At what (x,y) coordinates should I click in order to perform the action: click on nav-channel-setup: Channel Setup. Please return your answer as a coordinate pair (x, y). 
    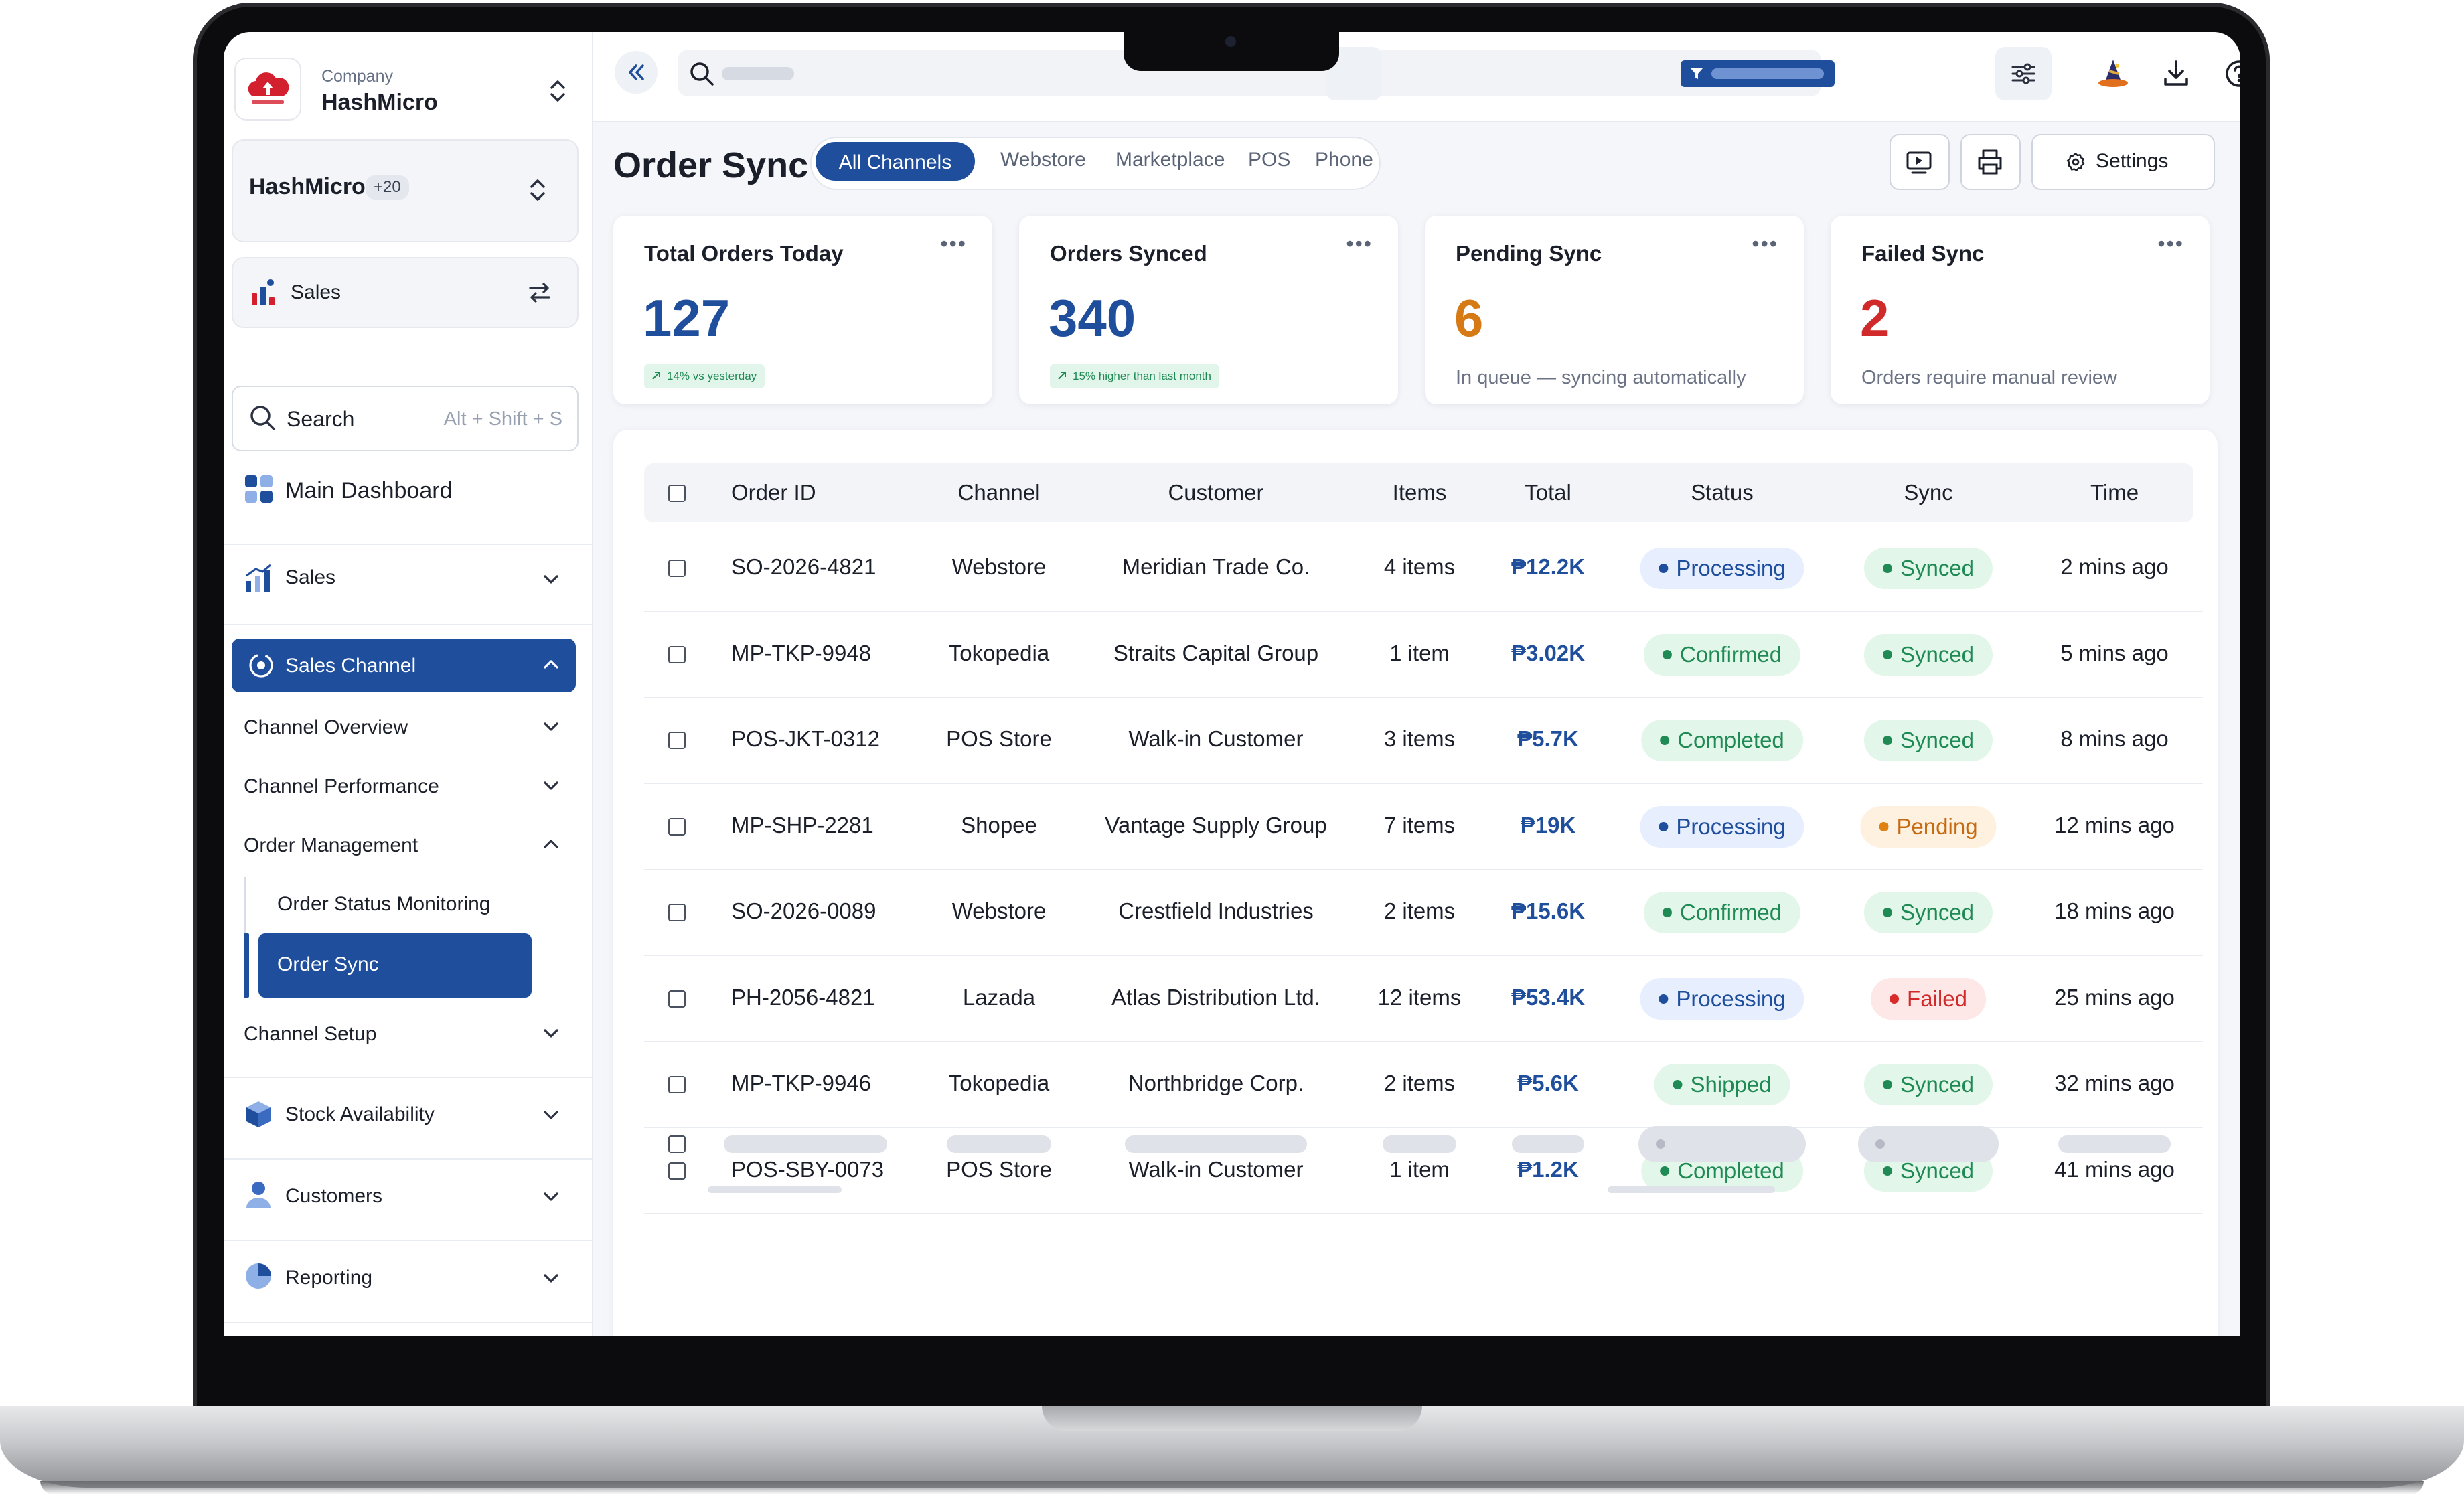
    Looking at the image, I should click on (408, 1036).